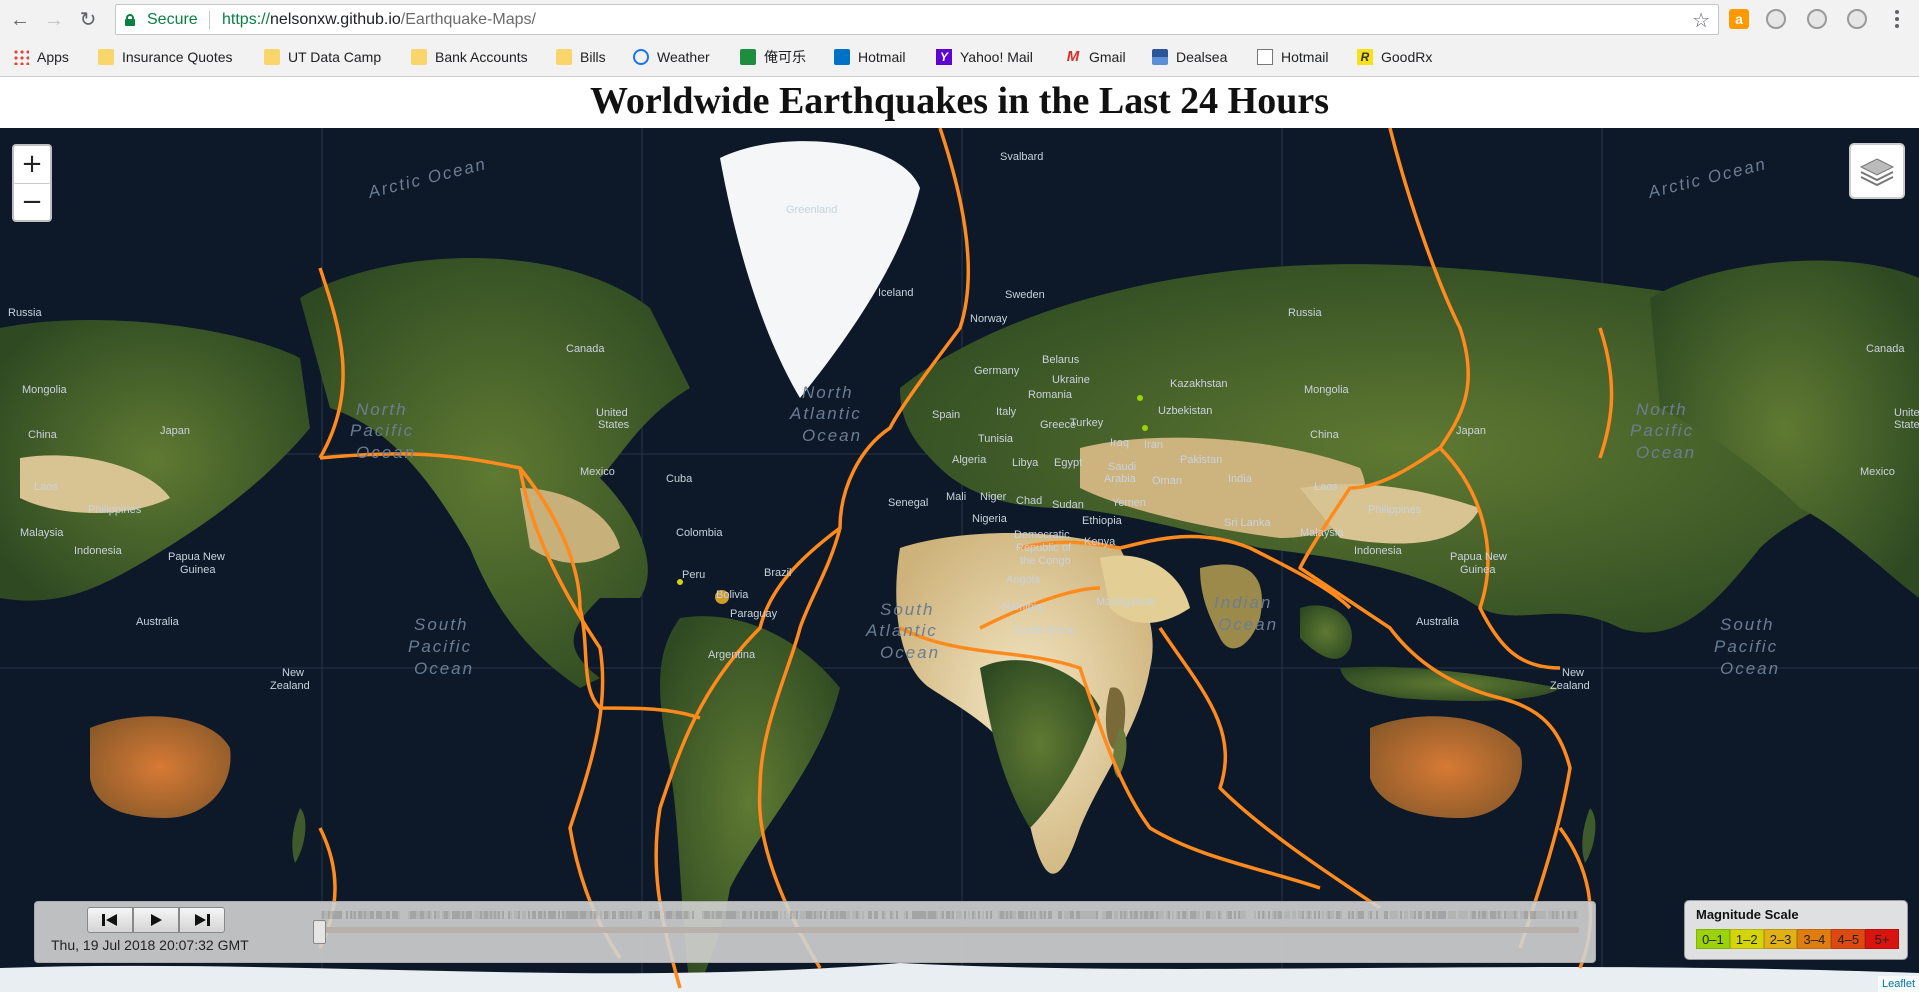  I want to click on svg-text: Egypt, so click(1068, 463).